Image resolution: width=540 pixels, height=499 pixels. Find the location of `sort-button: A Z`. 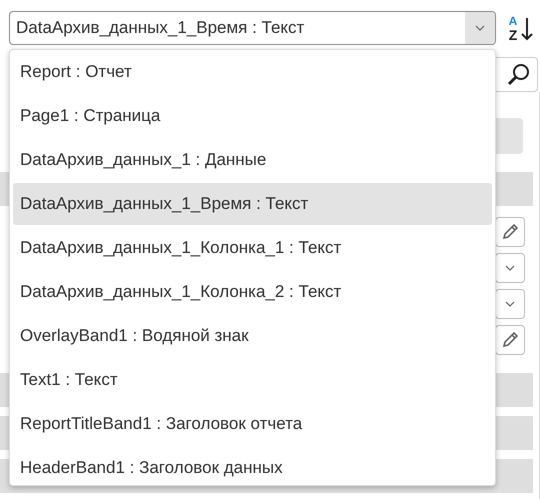

sort-button: A Z is located at coordinates (520, 28).